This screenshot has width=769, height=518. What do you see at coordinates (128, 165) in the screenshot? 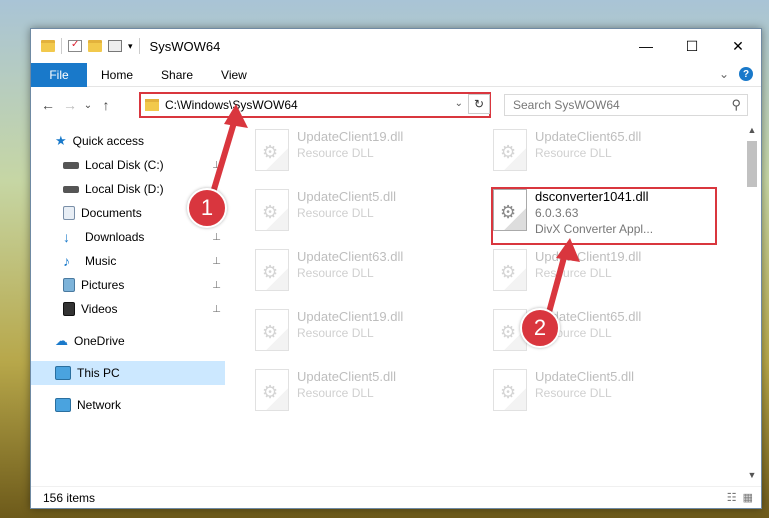
I see `sidebar-item-local-disk-c: Local Disk (C:) ⊥` at bounding box center [128, 165].